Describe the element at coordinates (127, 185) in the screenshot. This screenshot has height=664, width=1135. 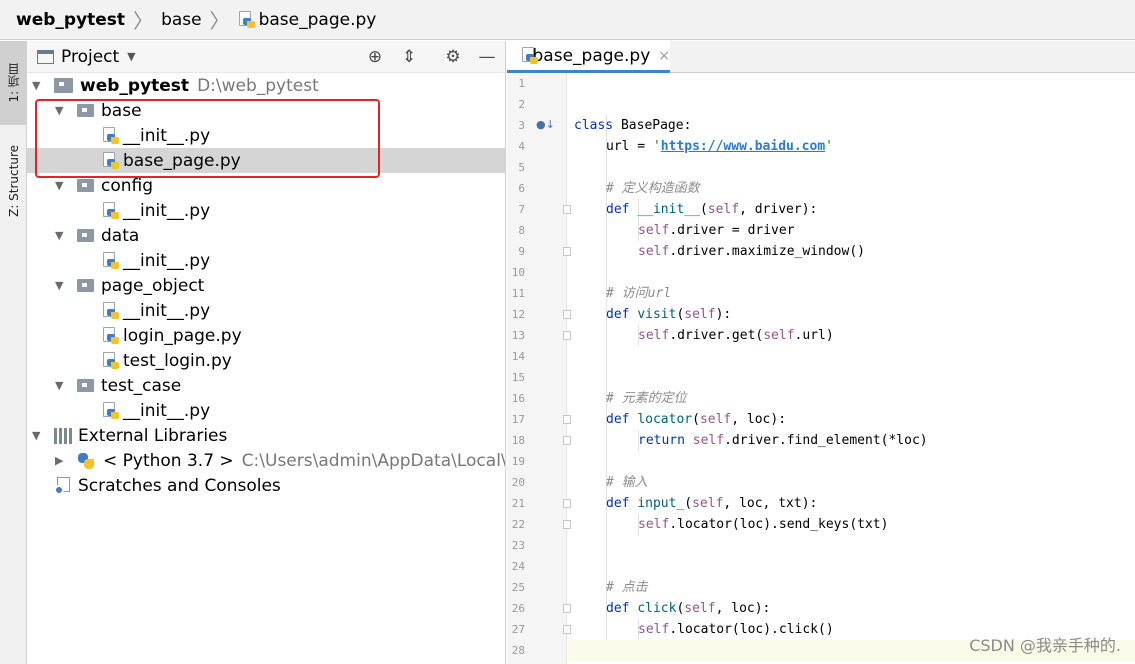
I see `tree-label: config` at that location.